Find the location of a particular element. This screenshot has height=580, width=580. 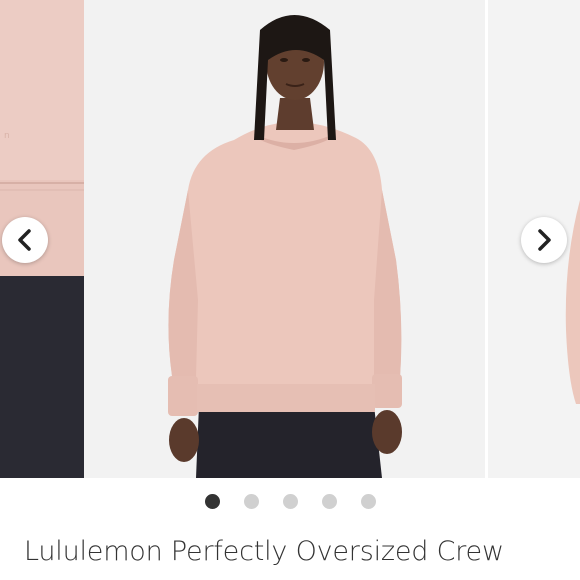

carousel-pagination is located at coordinates (290, 502).